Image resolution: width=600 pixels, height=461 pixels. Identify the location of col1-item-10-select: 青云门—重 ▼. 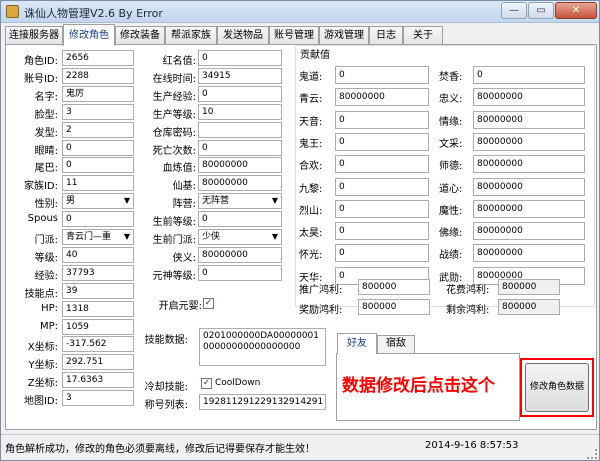
(98, 237).